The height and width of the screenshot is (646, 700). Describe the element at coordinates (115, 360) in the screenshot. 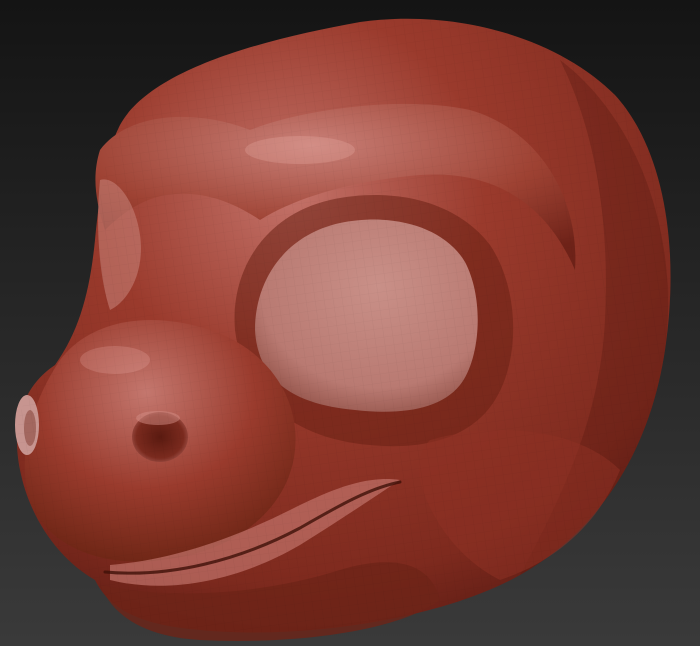

I see `snout-highlight` at that location.